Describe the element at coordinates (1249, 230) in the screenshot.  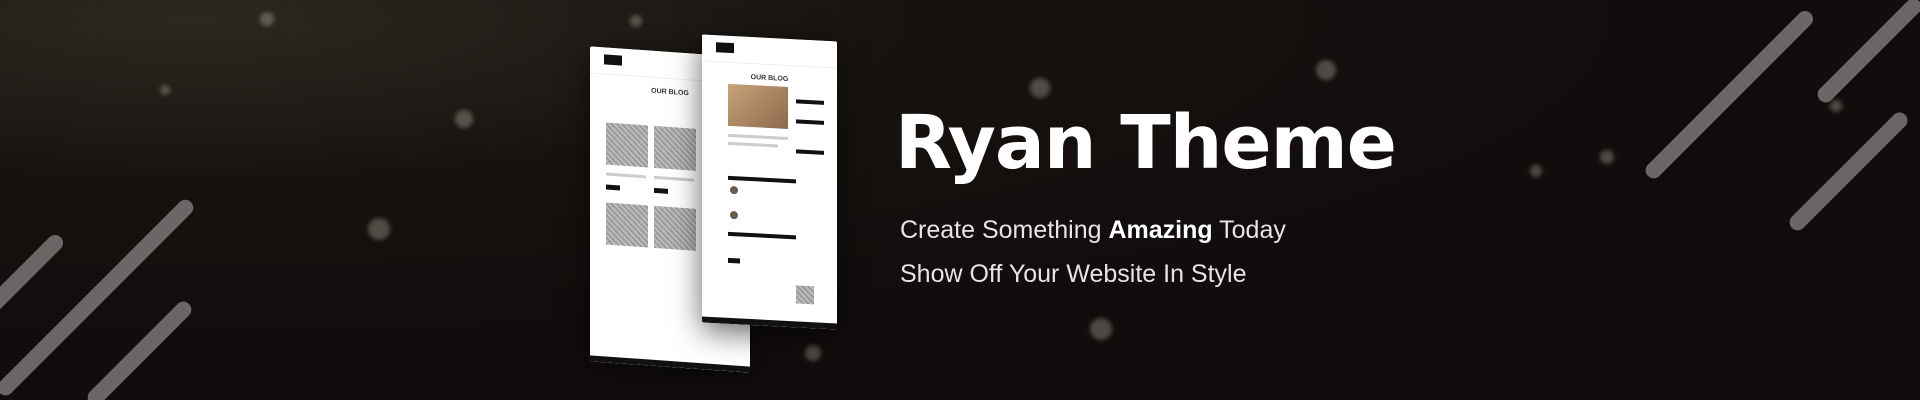
I see `tagline-text: Today` at that location.